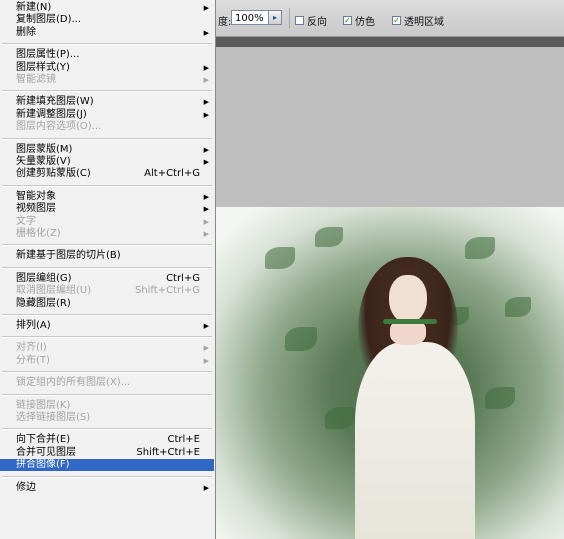 This screenshot has width=564, height=539. What do you see at coordinates (107, 326) in the screenshot?
I see `menu-item: 排列(A) ▶` at bounding box center [107, 326].